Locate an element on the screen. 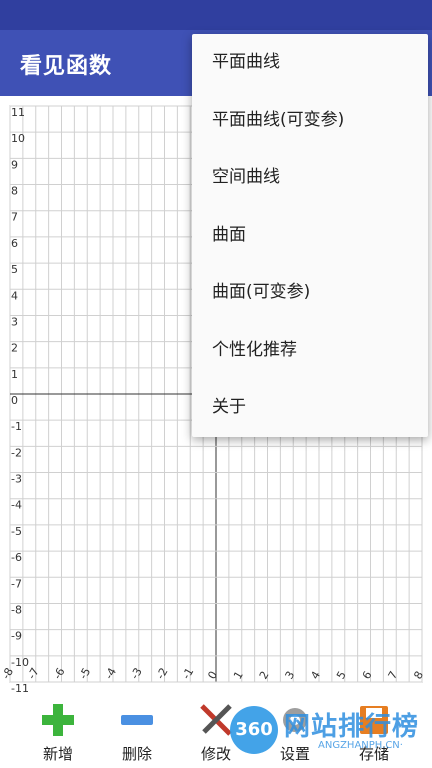  watermark-subtext: ANGZHANPH.CN· is located at coordinates (360, 745).